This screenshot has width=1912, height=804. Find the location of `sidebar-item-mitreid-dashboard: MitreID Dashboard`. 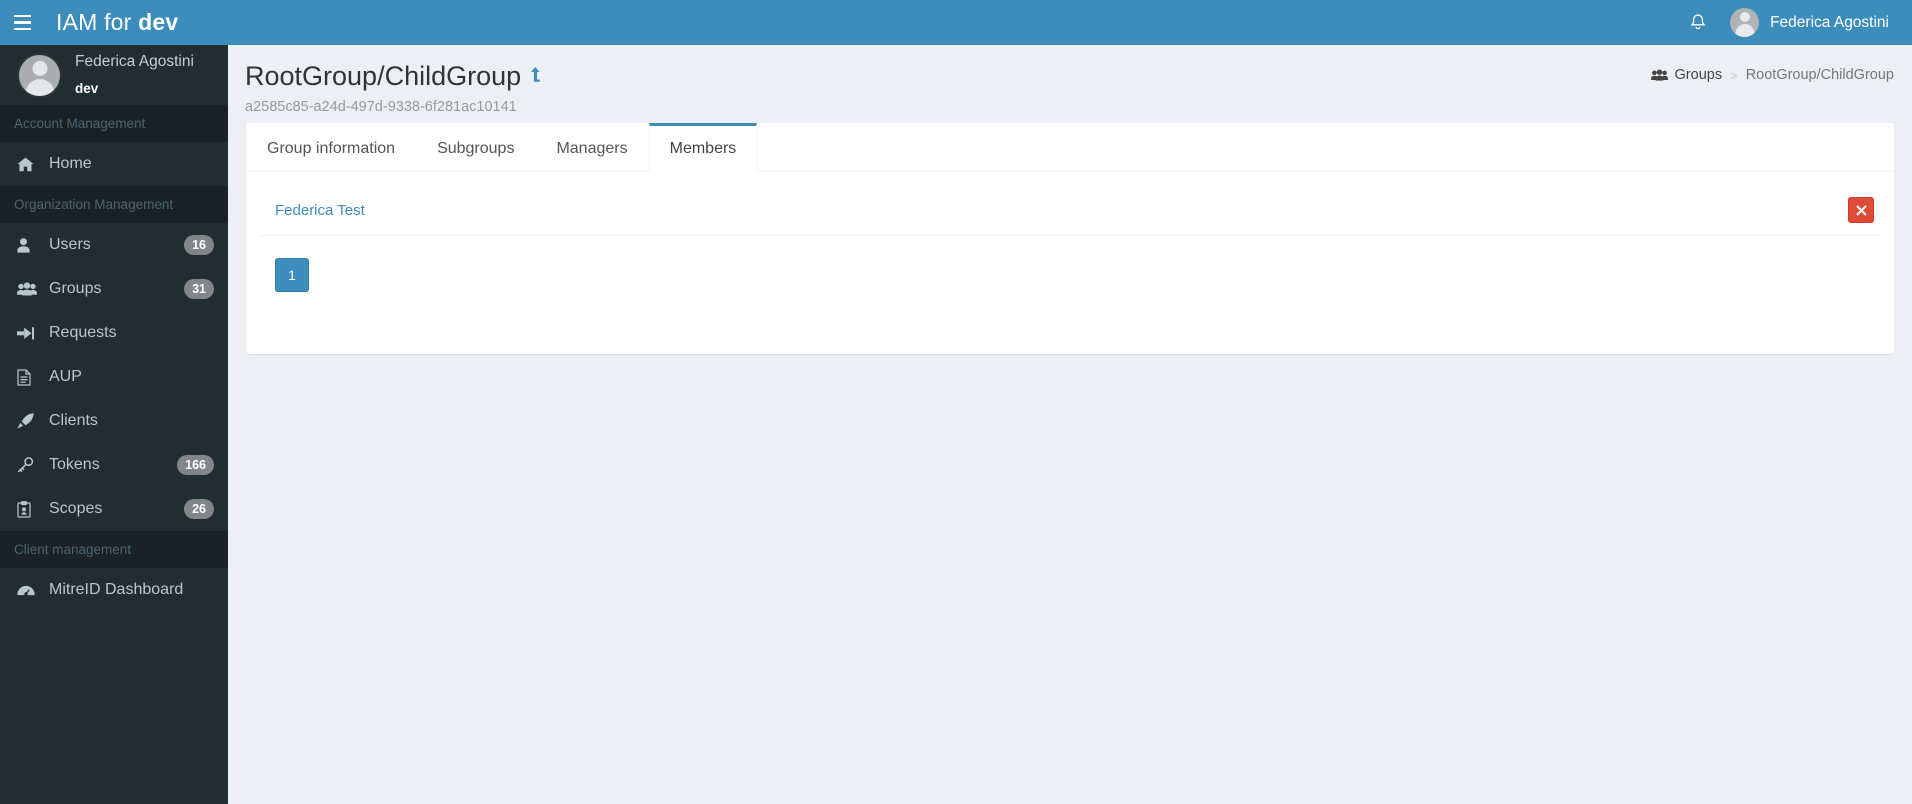

sidebar-item-mitreid-dashboard: MitreID Dashboard is located at coordinates (114, 590).